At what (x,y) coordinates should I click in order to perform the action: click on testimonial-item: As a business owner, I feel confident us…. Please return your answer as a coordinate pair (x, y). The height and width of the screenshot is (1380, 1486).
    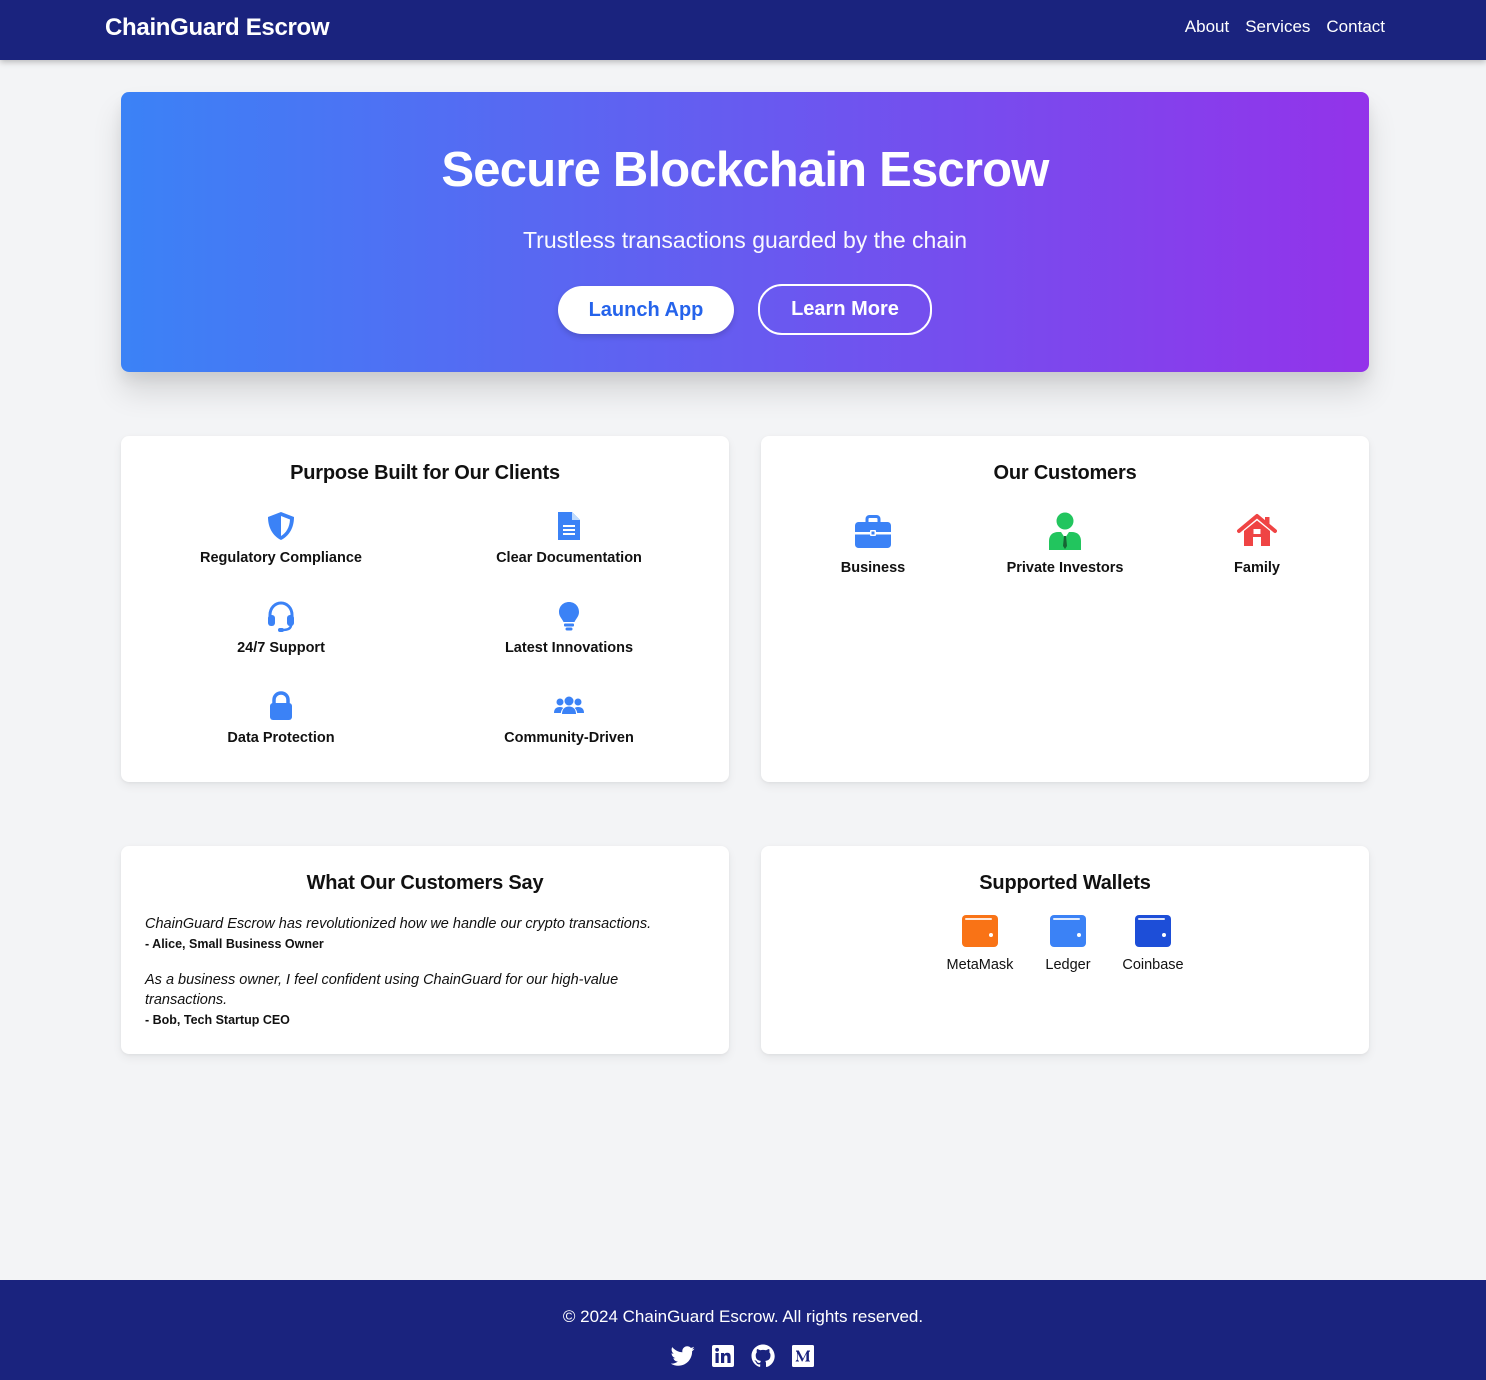
    Looking at the image, I should click on (395, 998).